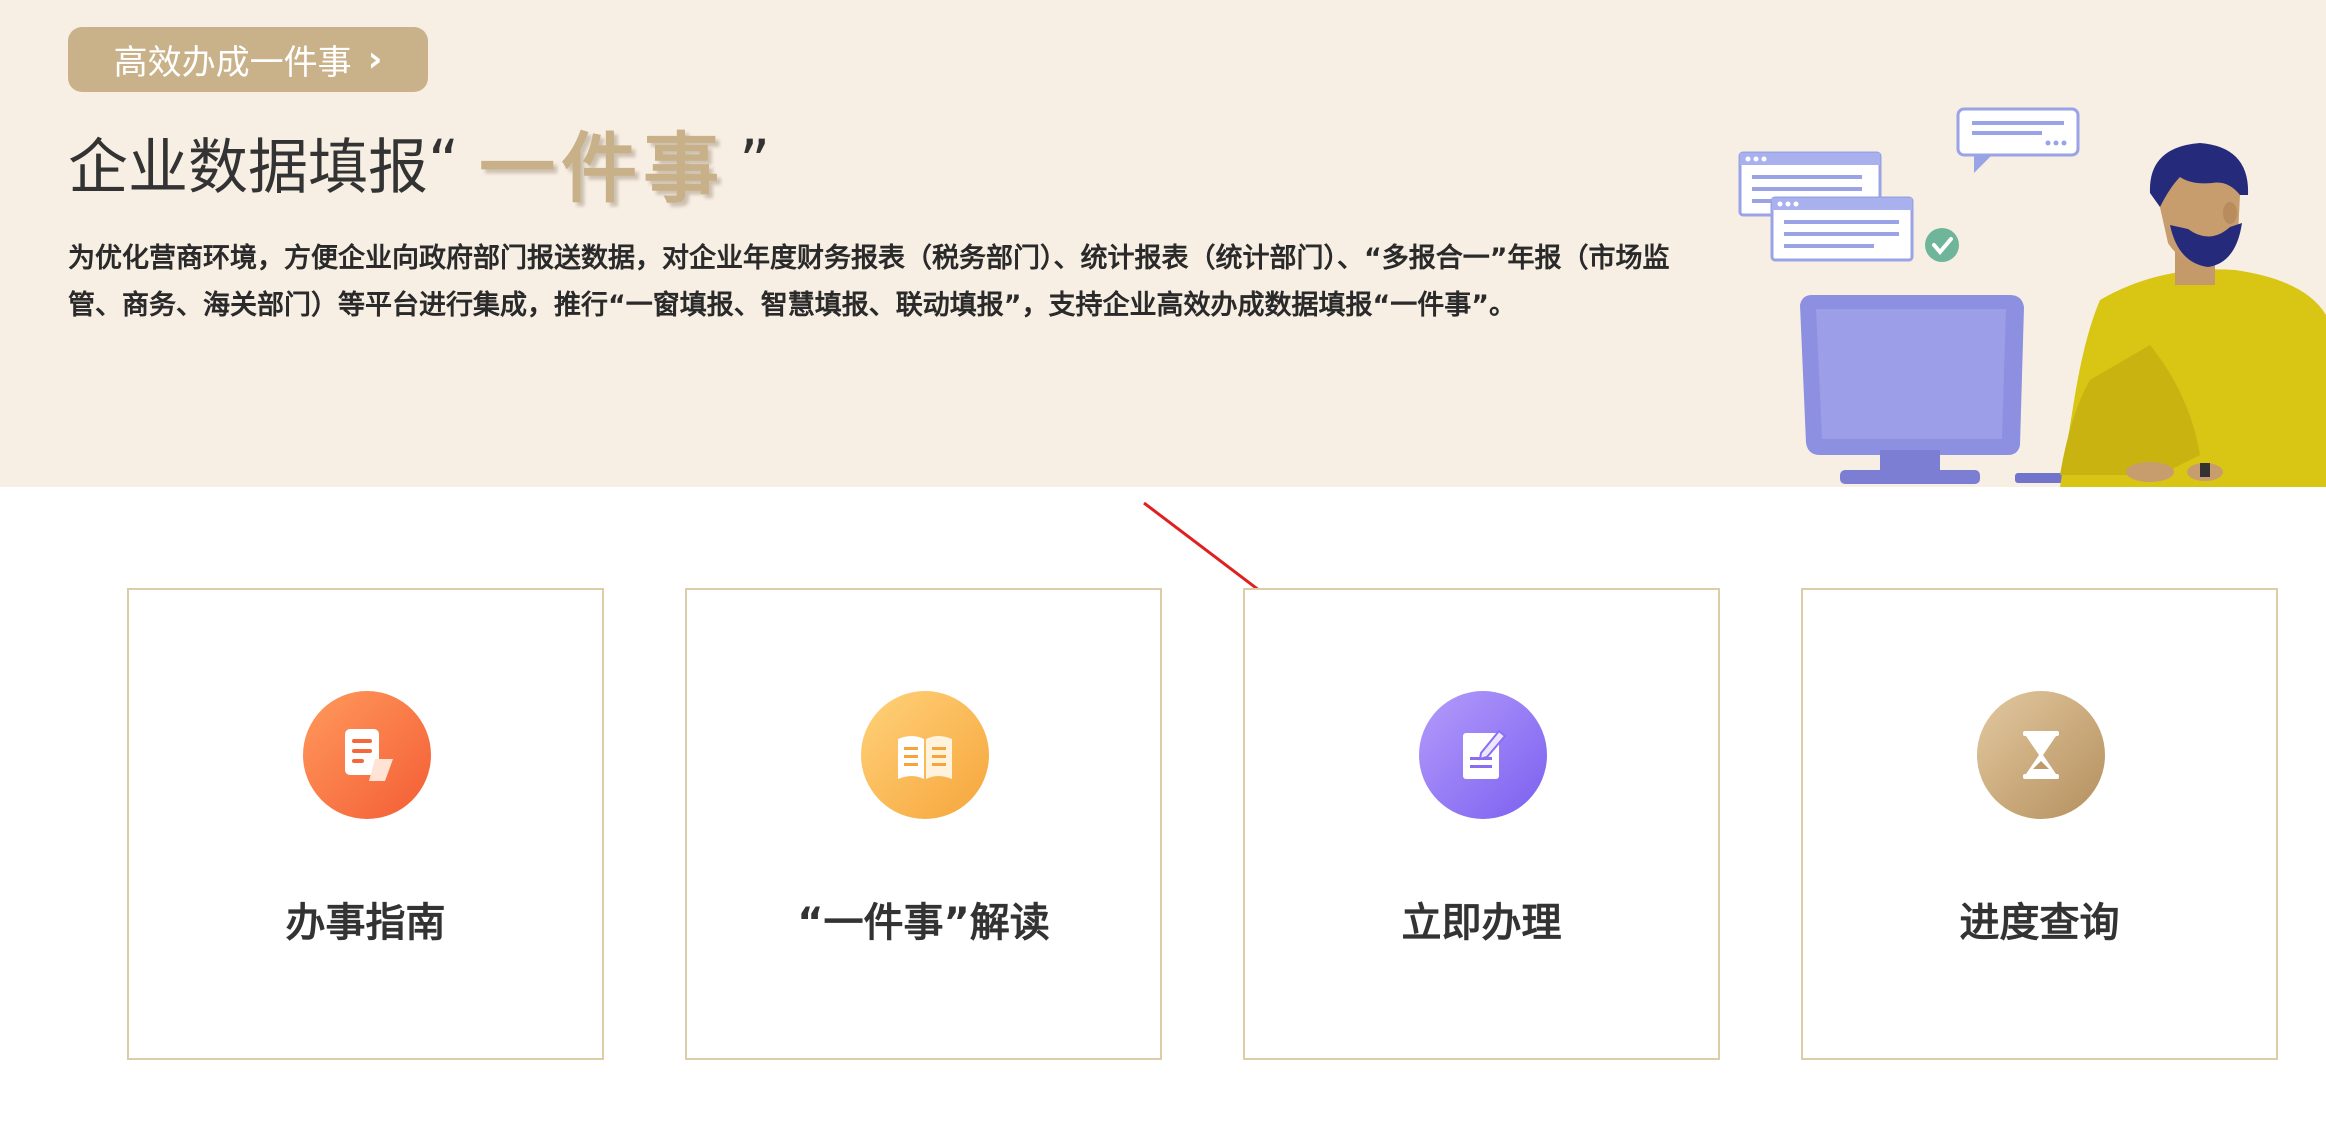 The width and height of the screenshot is (2326, 1132). I want to click on card-label: “一件事”解读, so click(923, 923).